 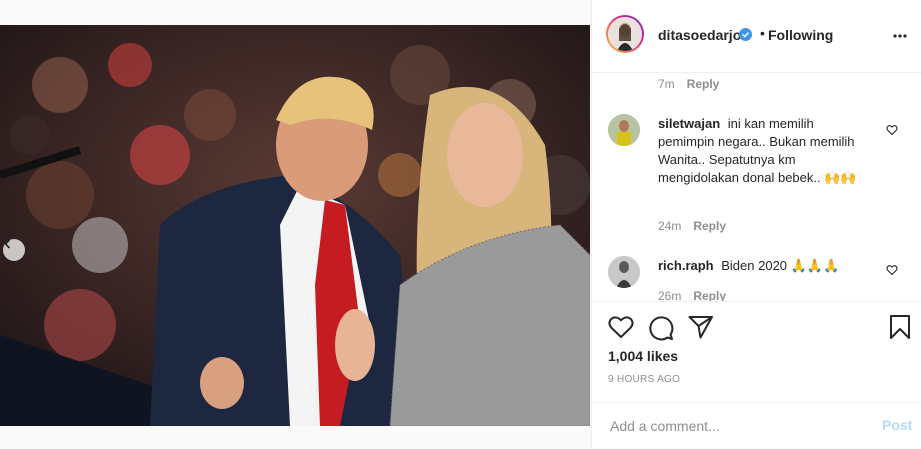 What do you see at coordinates (661, 328) in the screenshot?
I see `comment-icon` at bounding box center [661, 328].